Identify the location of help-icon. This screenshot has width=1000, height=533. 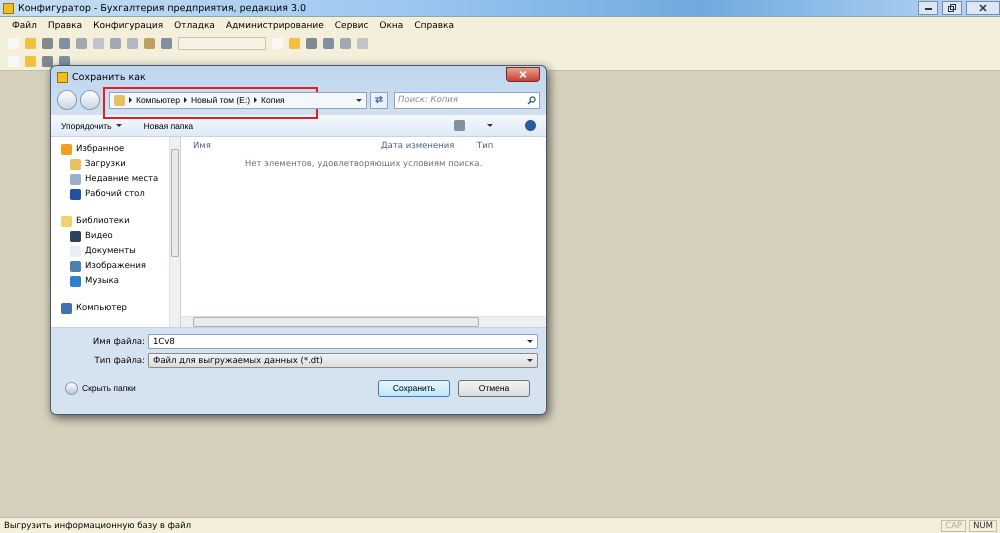
(530, 125).